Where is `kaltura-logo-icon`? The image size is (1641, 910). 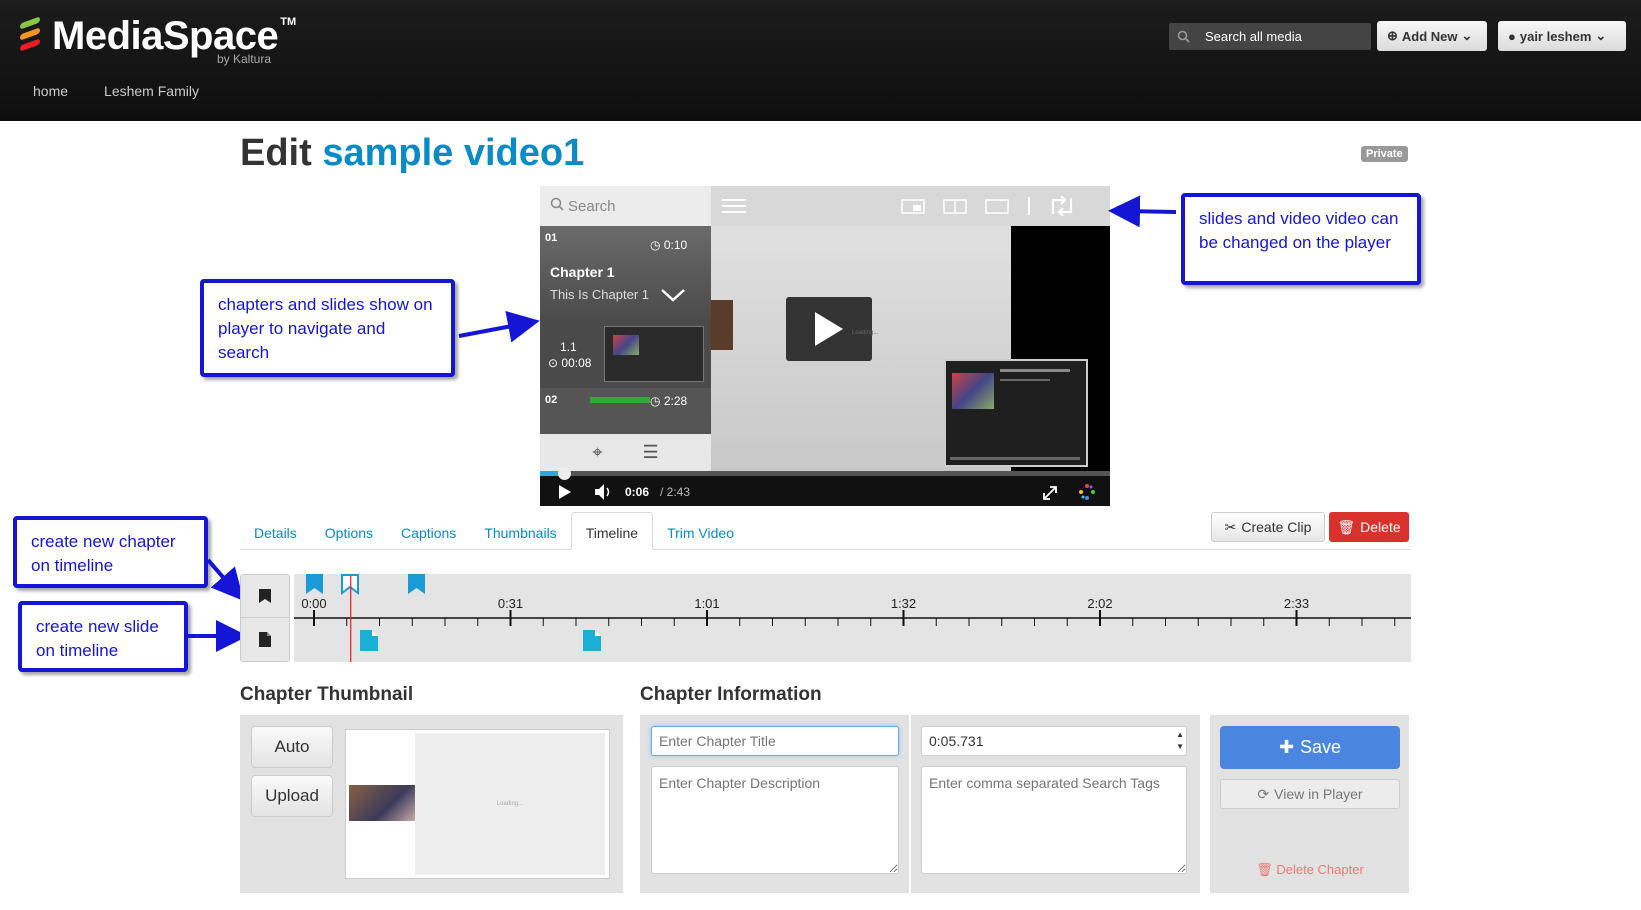
kaltura-logo-icon is located at coordinates (1087, 492).